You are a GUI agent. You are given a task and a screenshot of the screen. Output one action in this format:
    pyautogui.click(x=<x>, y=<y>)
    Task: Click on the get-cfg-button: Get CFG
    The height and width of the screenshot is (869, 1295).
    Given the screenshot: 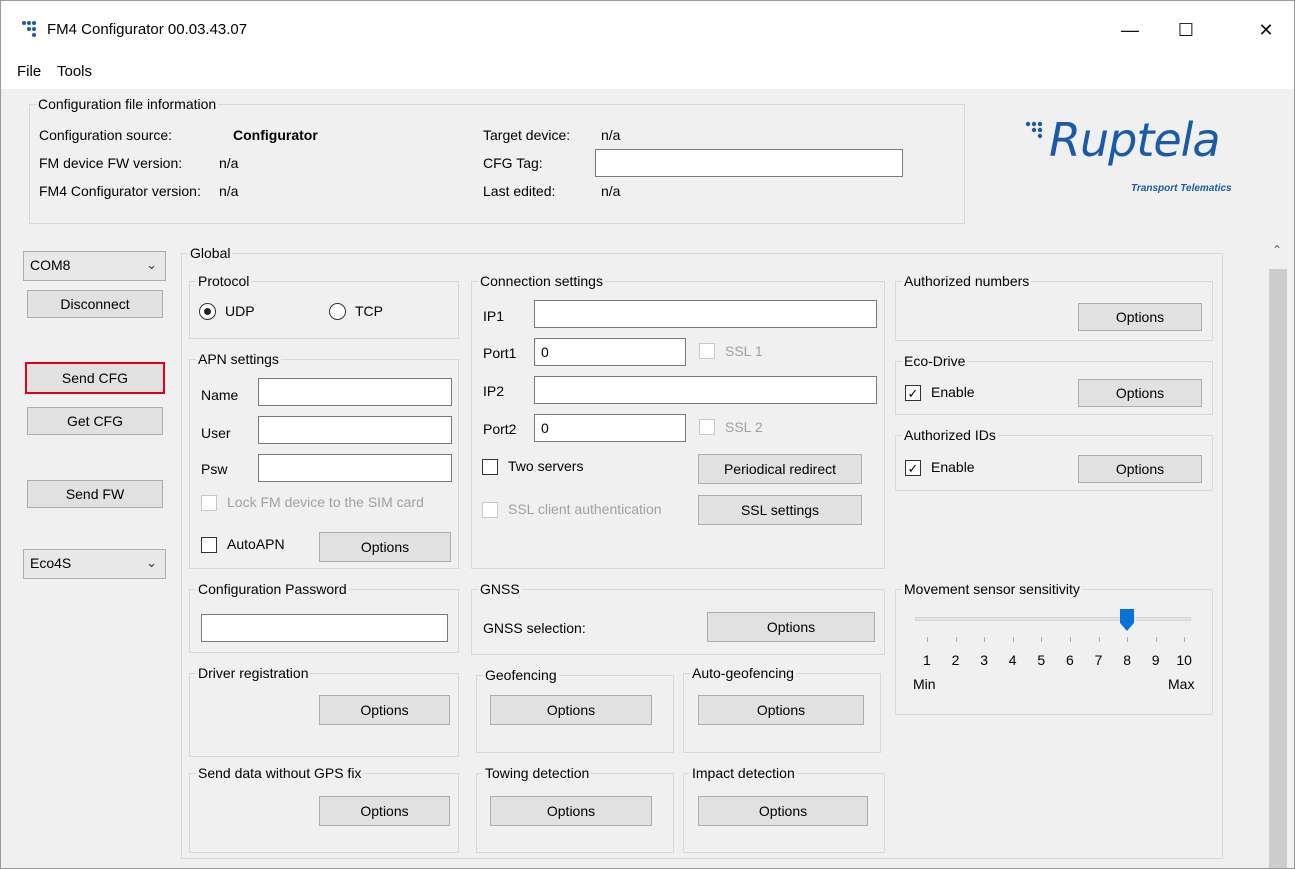 What is the action you would take?
    pyautogui.click(x=95, y=421)
    